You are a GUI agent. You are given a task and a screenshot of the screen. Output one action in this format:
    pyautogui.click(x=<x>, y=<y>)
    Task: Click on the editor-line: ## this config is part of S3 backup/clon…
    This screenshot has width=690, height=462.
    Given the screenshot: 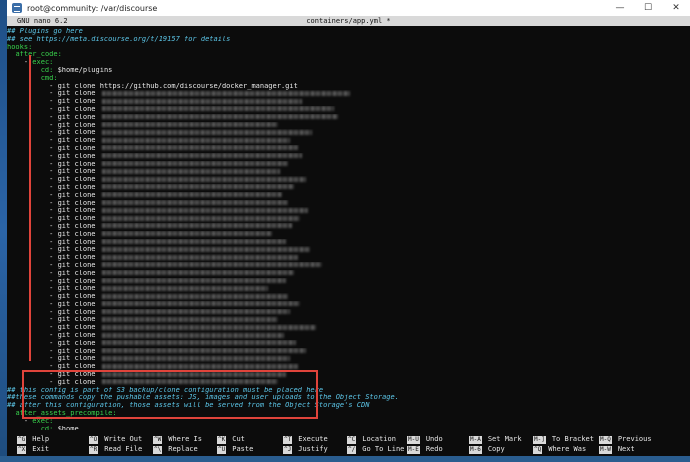 What is the action you would take?
    pyautogui.click(x=348, y=391)
    